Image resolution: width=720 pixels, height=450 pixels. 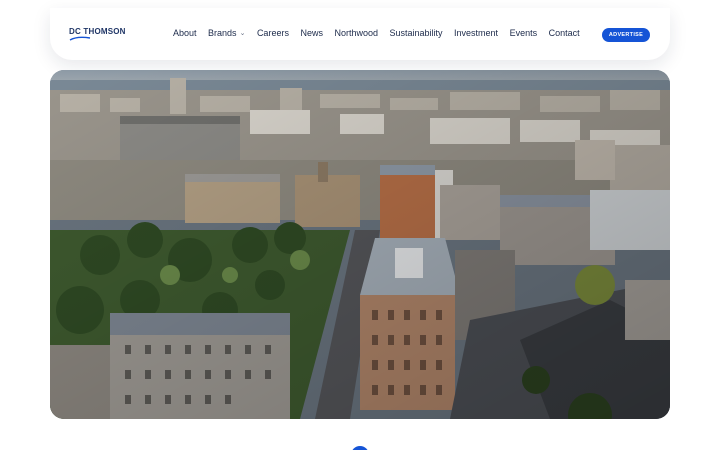 I want to click on nav-item-label: Careers, so click(x=272, y=33).